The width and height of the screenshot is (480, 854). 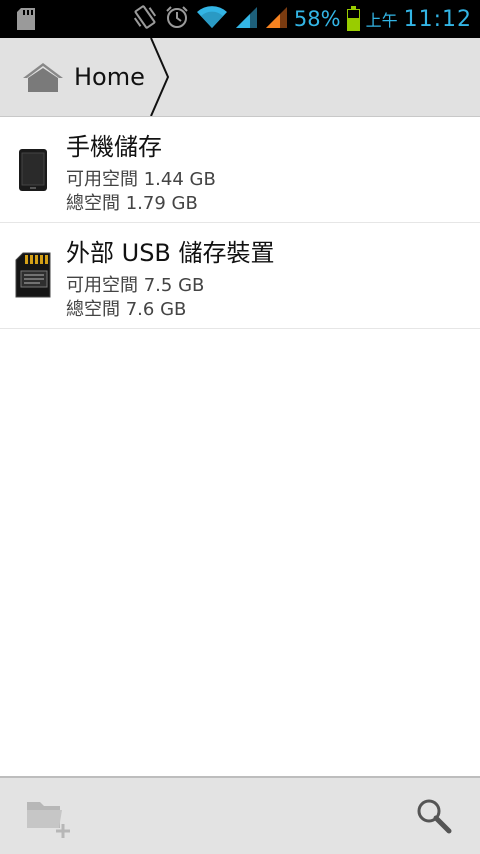 I want to click on search-button, so click(x=434, y=816).